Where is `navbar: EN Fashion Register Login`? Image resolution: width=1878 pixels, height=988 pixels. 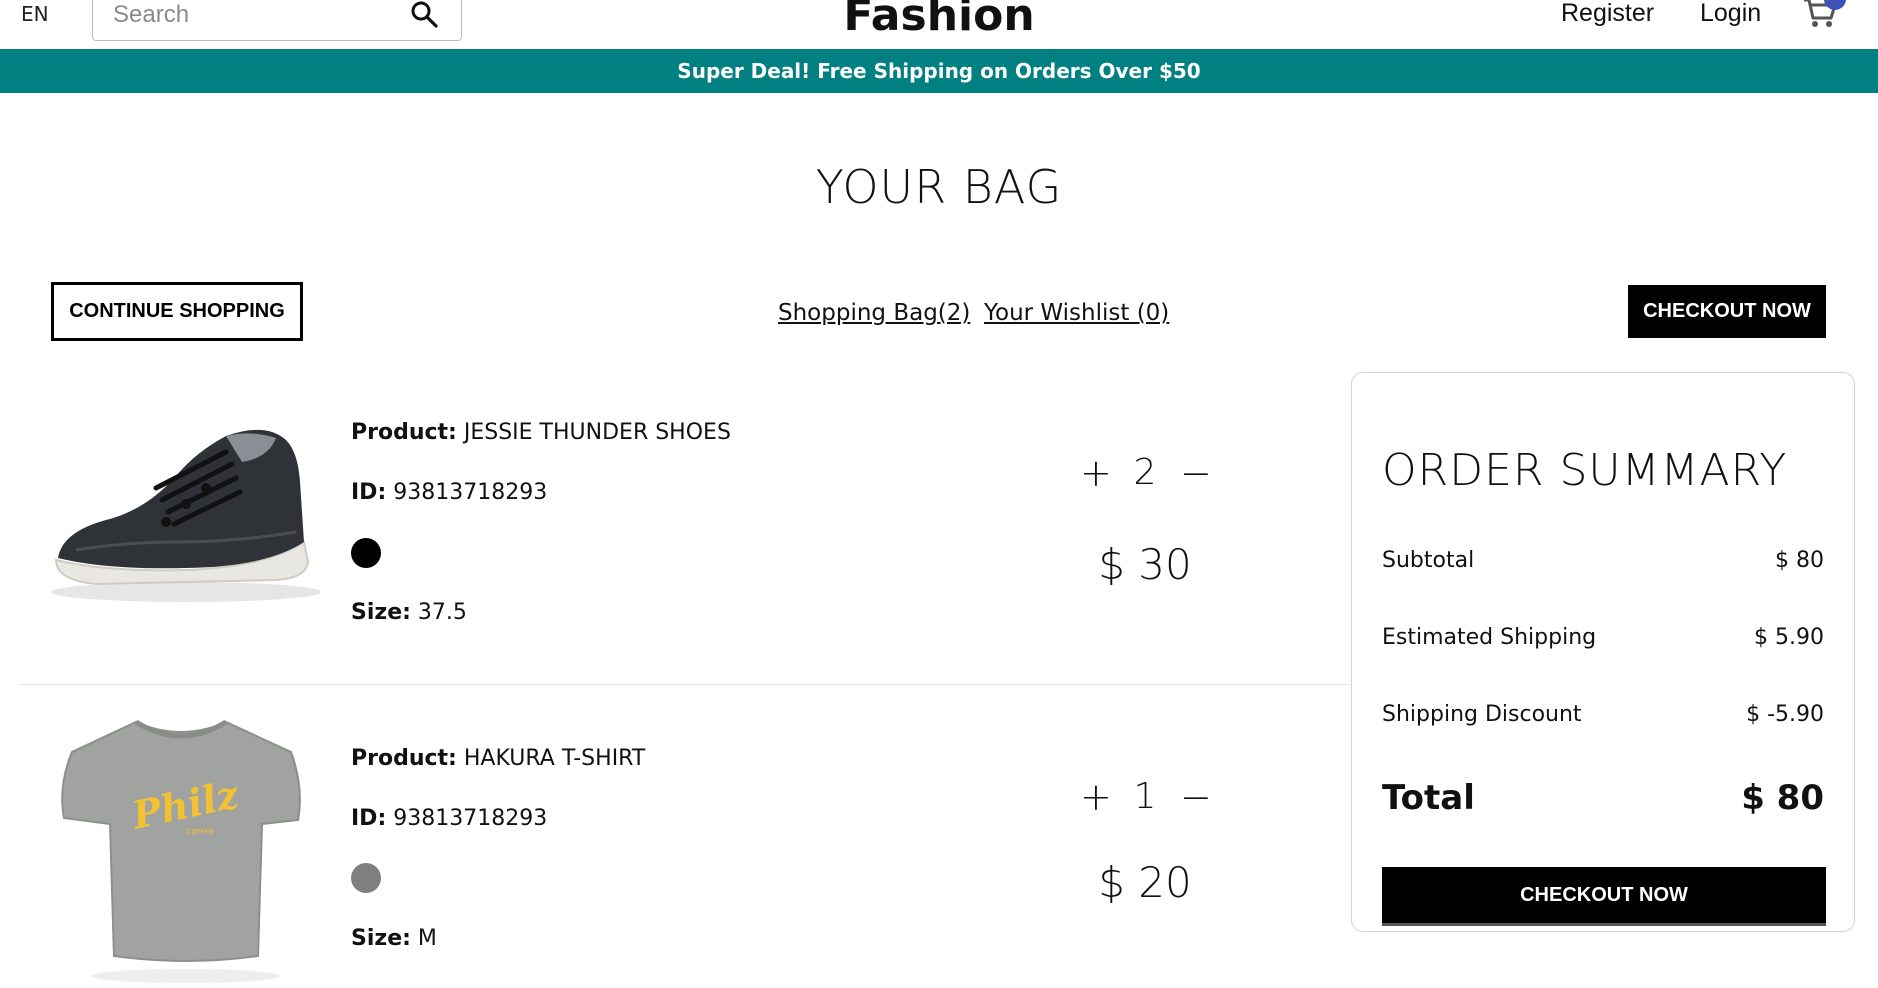
navbar: EN Fashion Register Login is located at coordinates (939, 24).